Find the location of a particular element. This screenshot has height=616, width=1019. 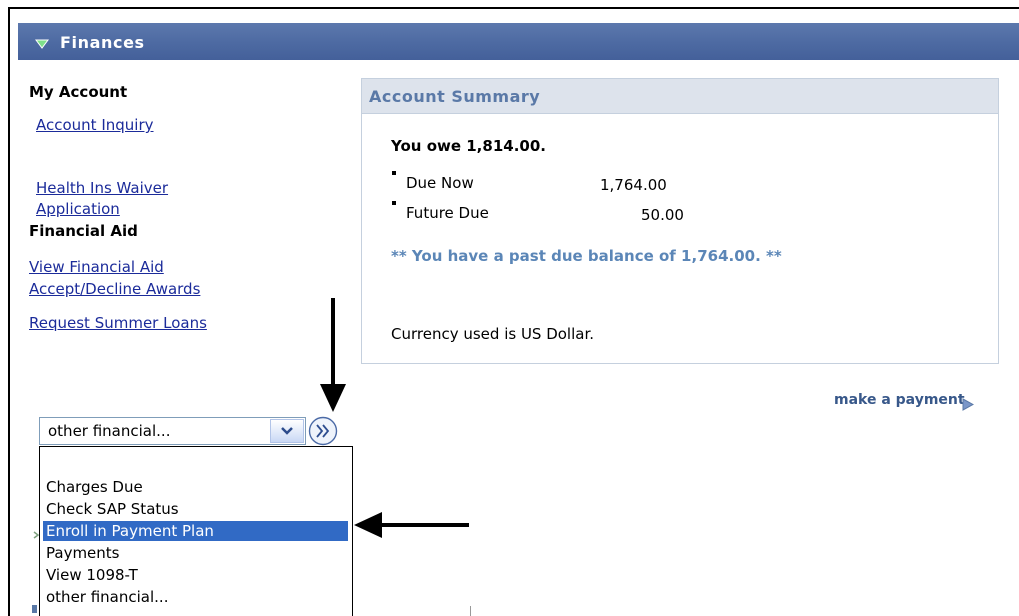

option-payments: Payments is located at coordinates (195, 553).